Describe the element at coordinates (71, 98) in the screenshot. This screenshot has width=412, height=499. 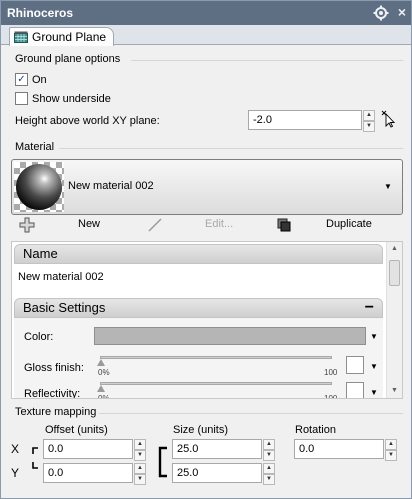
I see `show-underside-label: Show underside` at that location.